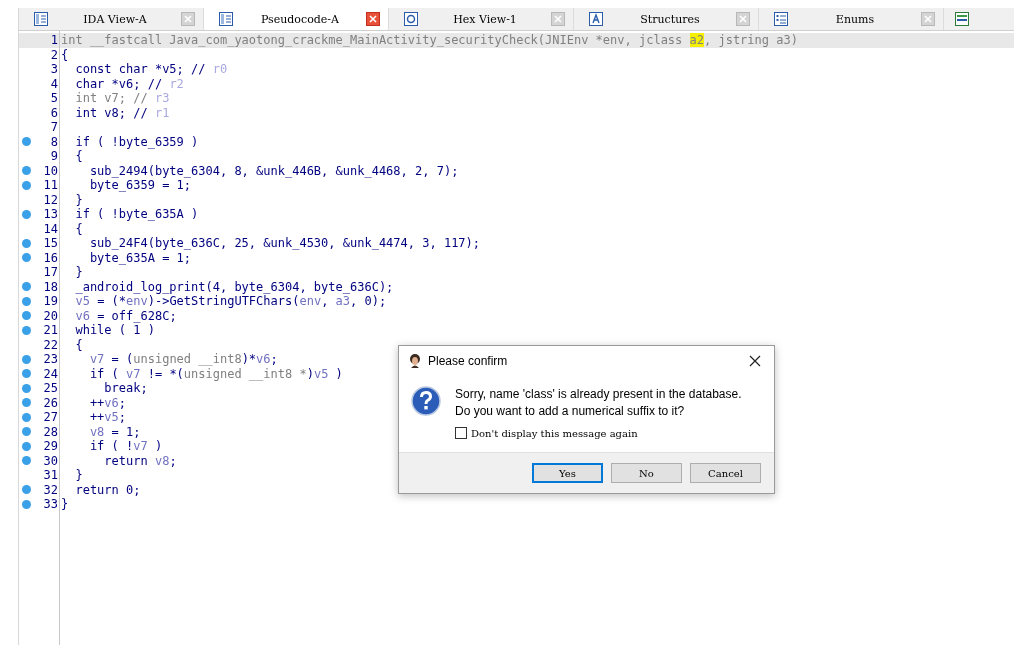  Describe the element at coordinates (50, 199) in the screenshot. I see `line-number: 12` at that location.